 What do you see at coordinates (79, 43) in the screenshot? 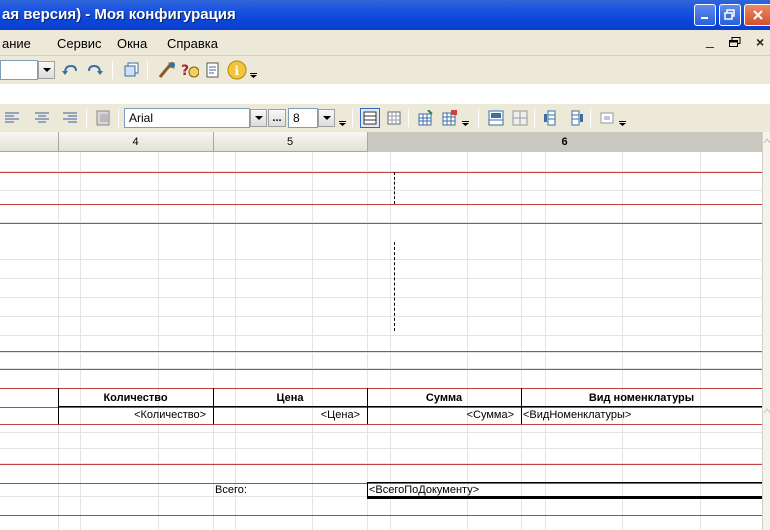
I see `menu-item-service: Сервис` at bounding box center [79, 43].